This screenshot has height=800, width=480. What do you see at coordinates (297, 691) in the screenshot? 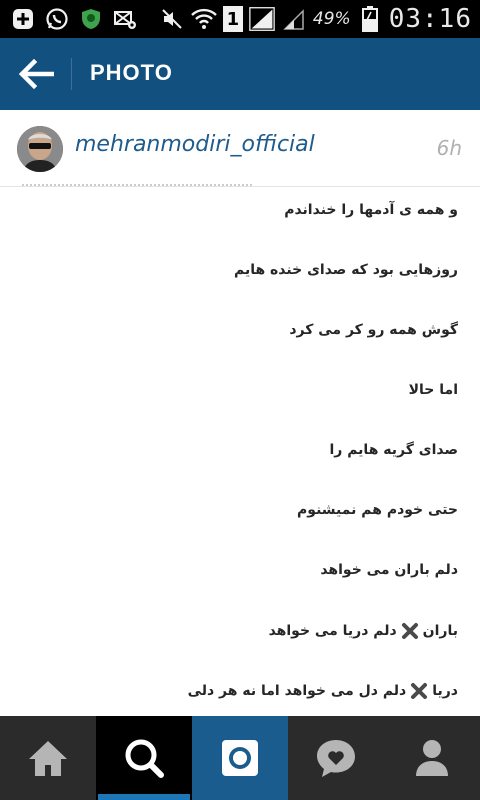
I see `caption-word: دلم دل می خواهد اما نه هر دلی` at bounding box center [297, 691].